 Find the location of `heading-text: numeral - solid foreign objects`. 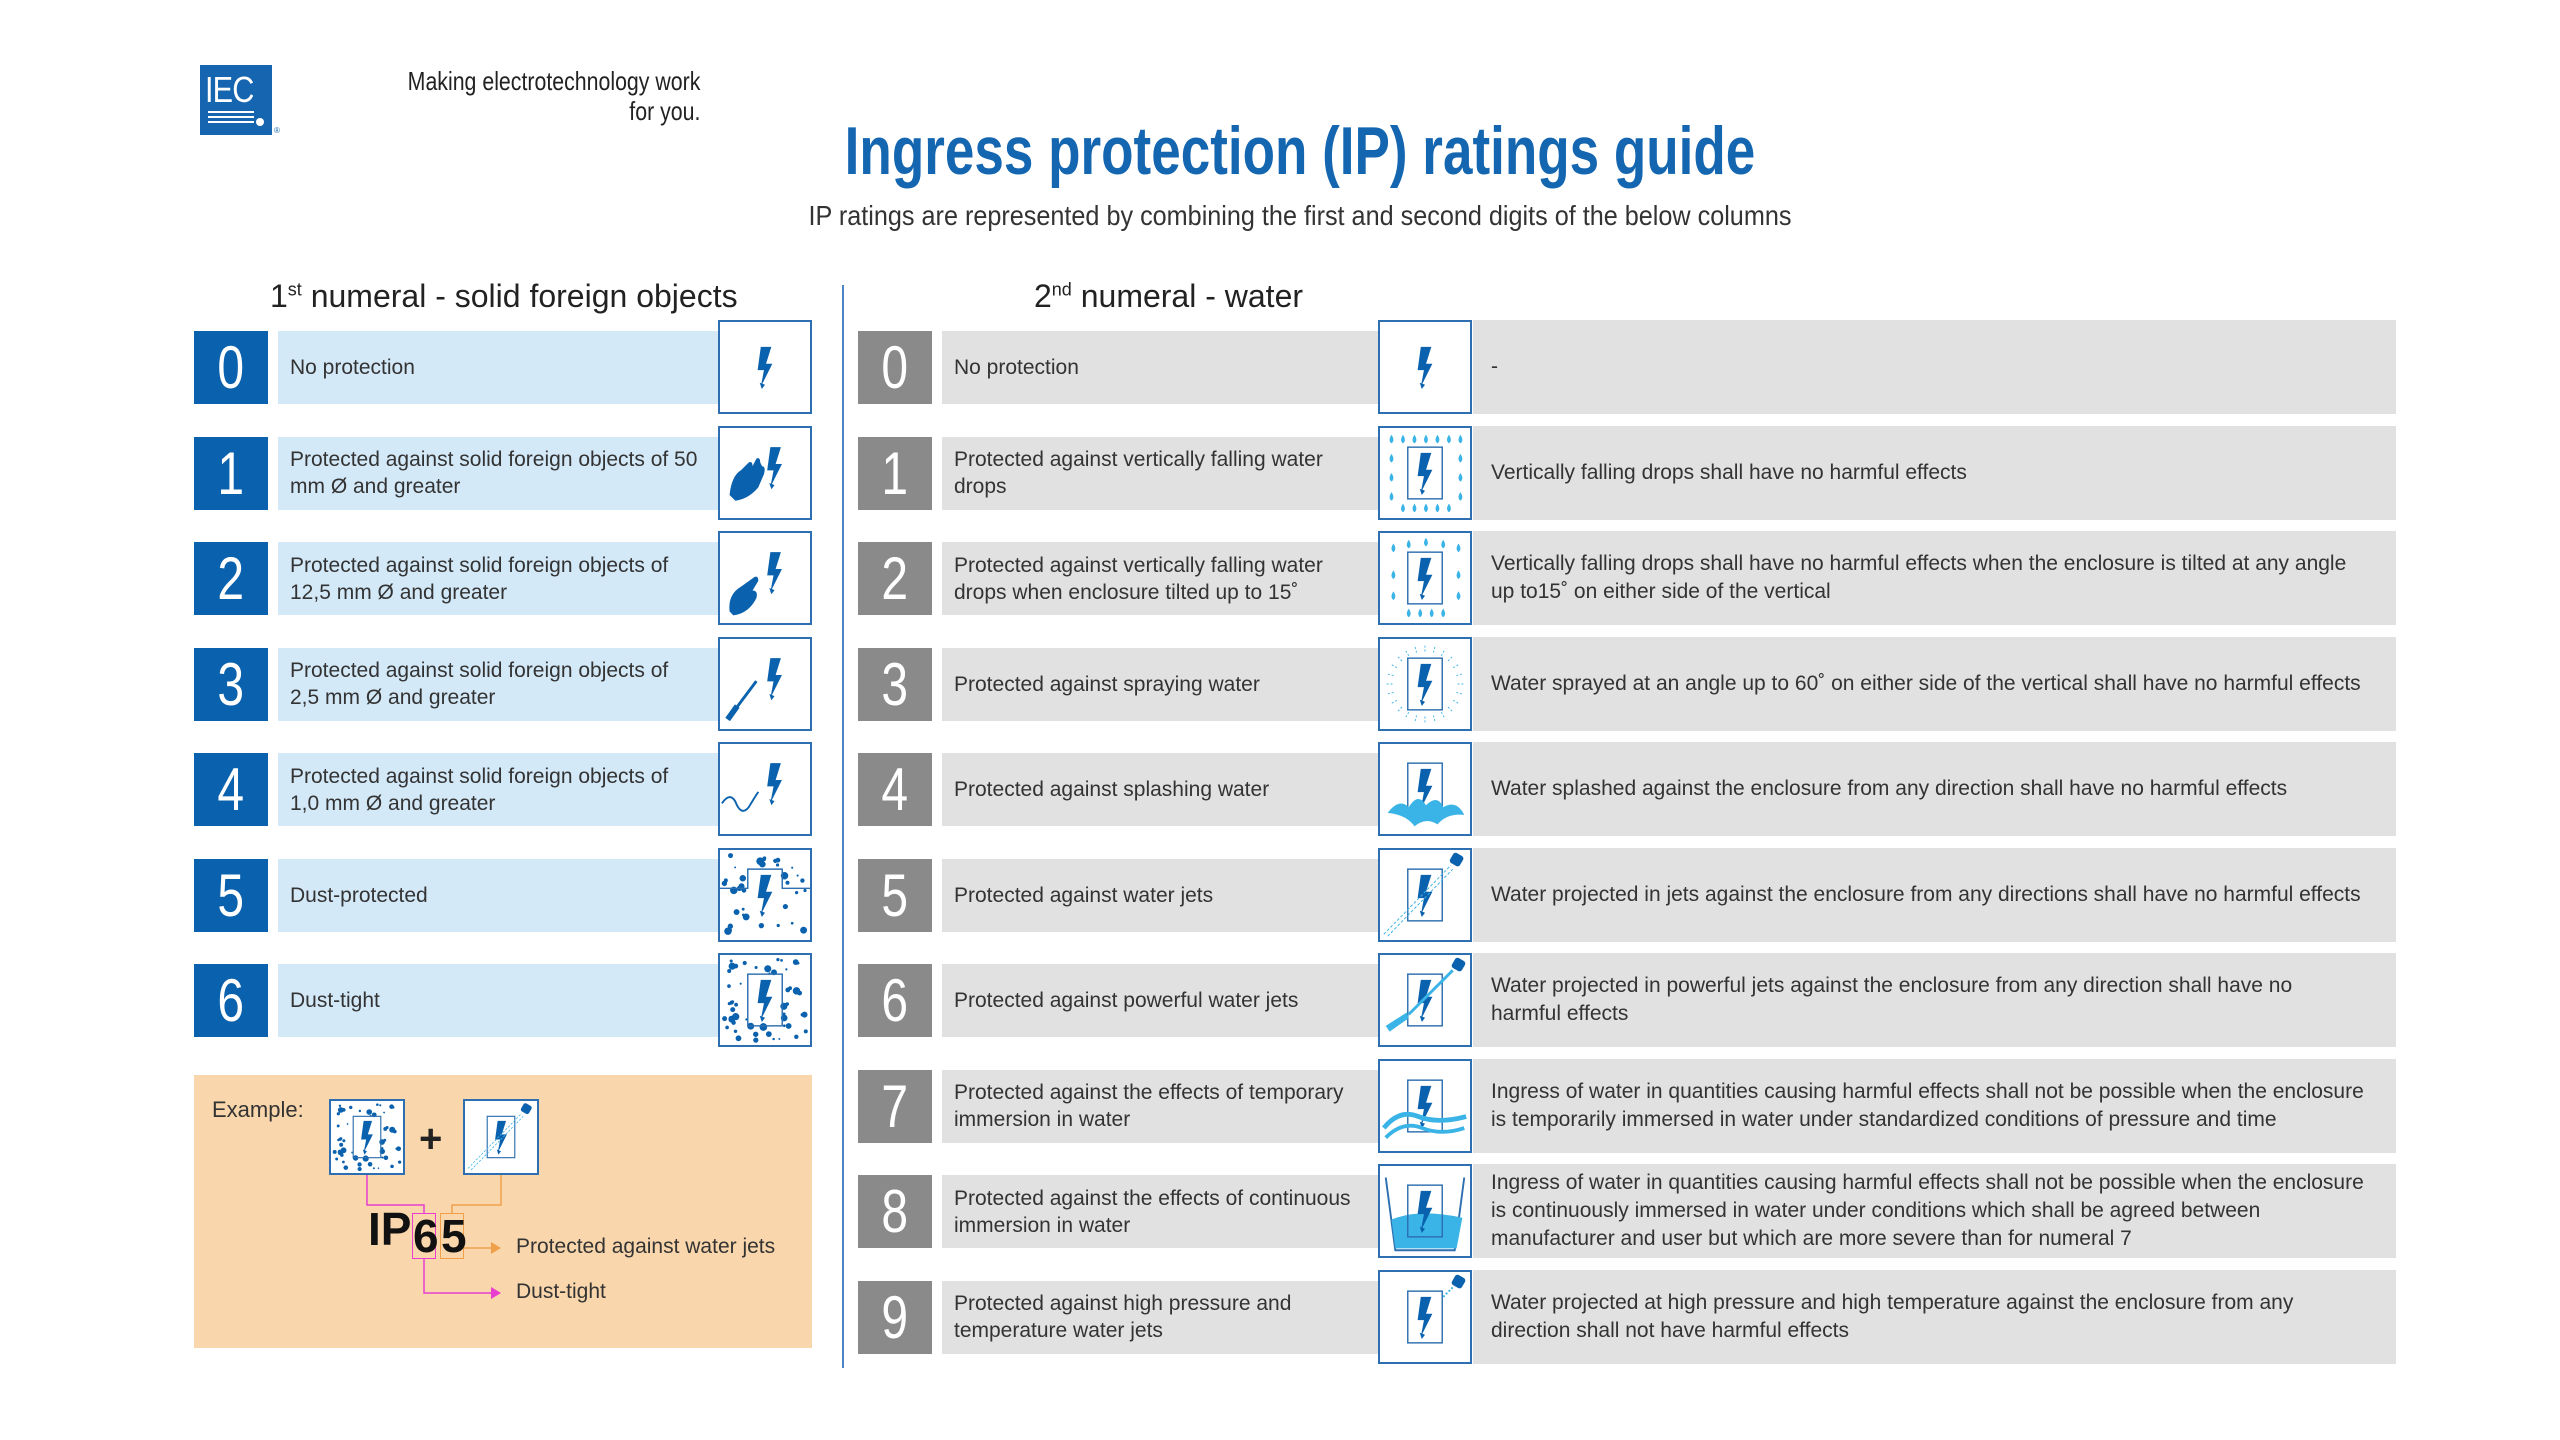

heading-text: numeral - solid foreign objects is located at coordinates (519, 296).